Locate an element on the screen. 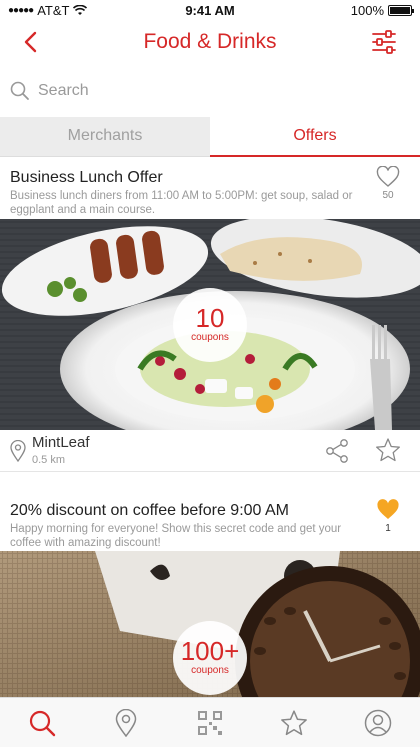  offer-title: 20% discount on coffee before 9:00 AM is located at coordinates (150, 510).